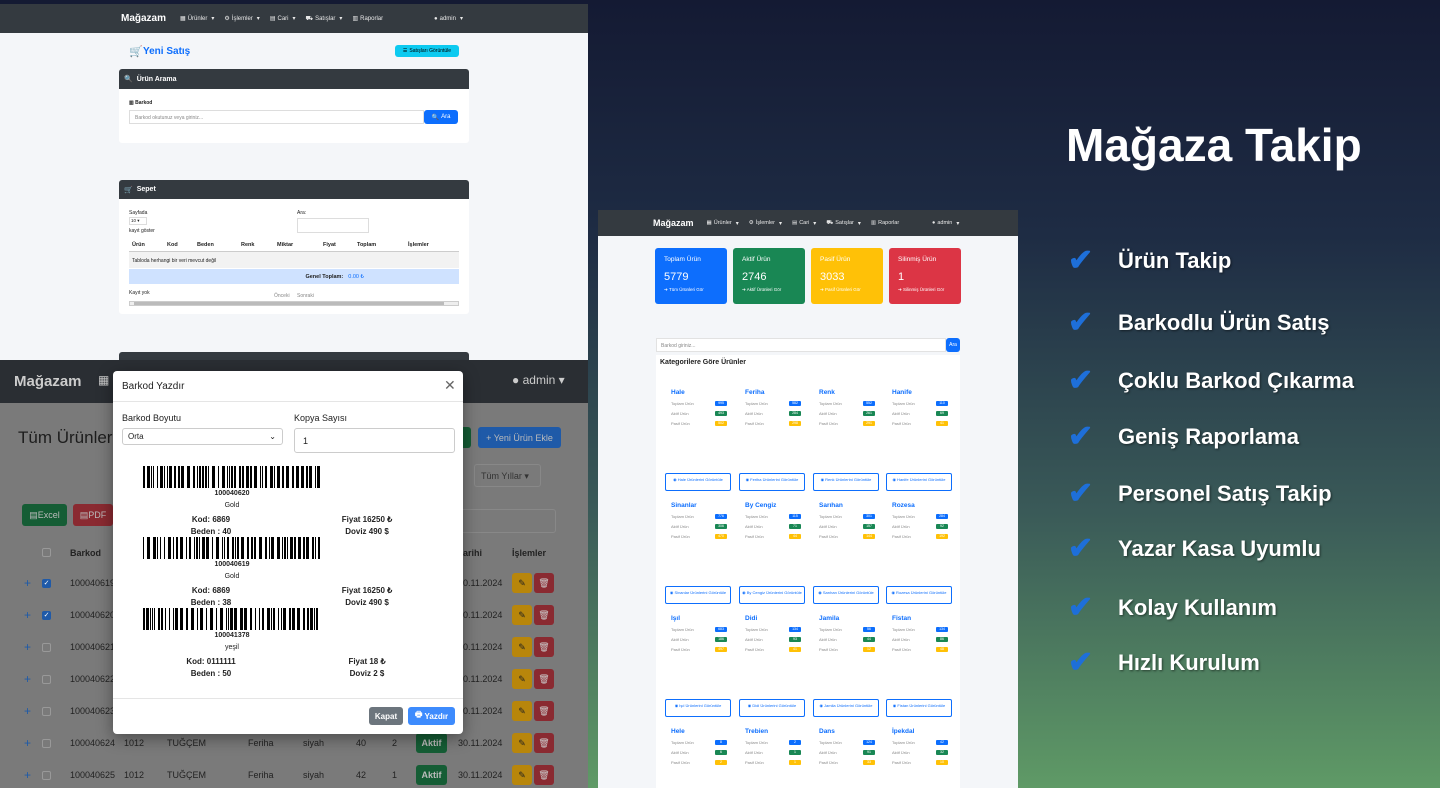 The image size is (1440, 788). Describe the element at coordinates (760, 505) in the screenshot. I see `category-name: By Cengiz` at that location.